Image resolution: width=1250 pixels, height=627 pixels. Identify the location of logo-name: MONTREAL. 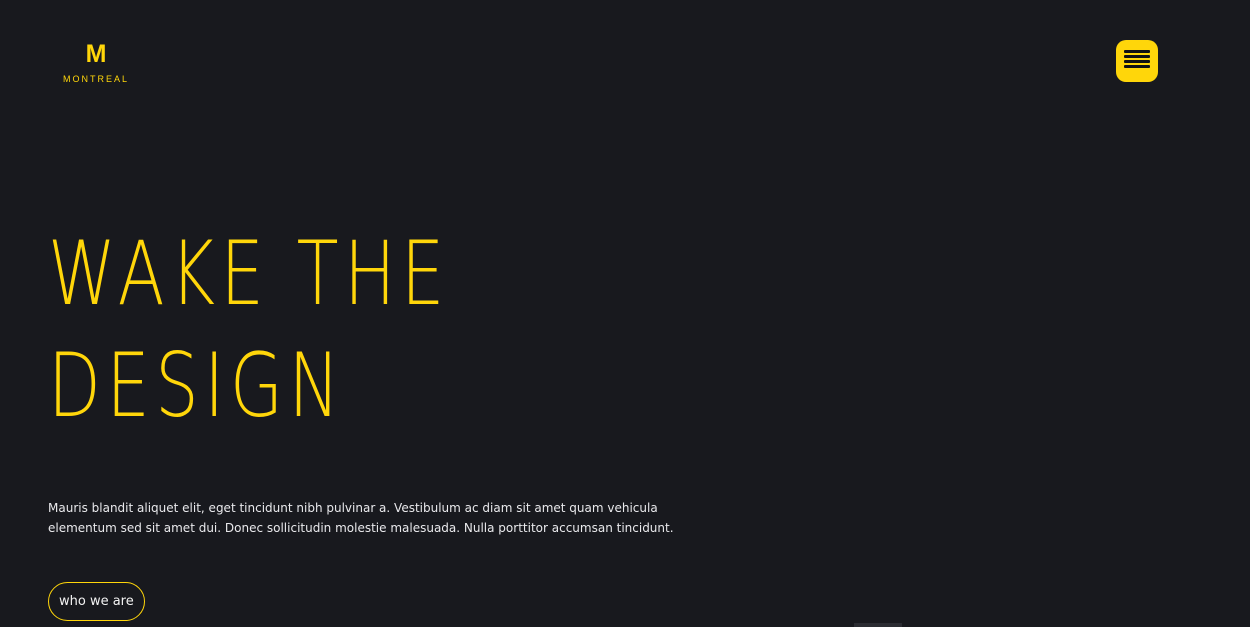
(95, 79).